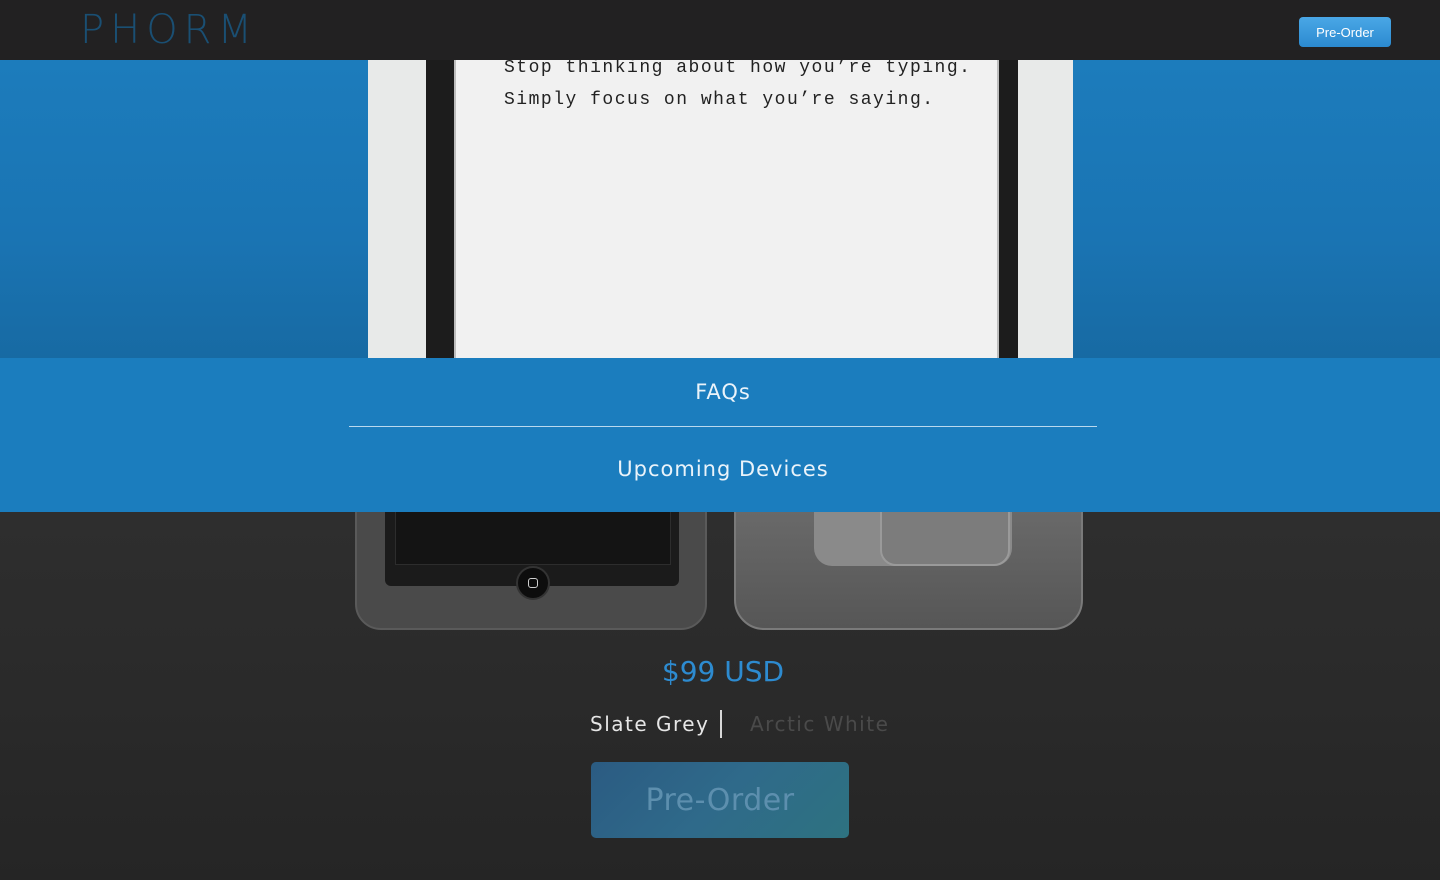 The width and height of the screenshot is (1440, 880). I want to click on color-option-slate-grey: Slate Grey, so click(649, 724).